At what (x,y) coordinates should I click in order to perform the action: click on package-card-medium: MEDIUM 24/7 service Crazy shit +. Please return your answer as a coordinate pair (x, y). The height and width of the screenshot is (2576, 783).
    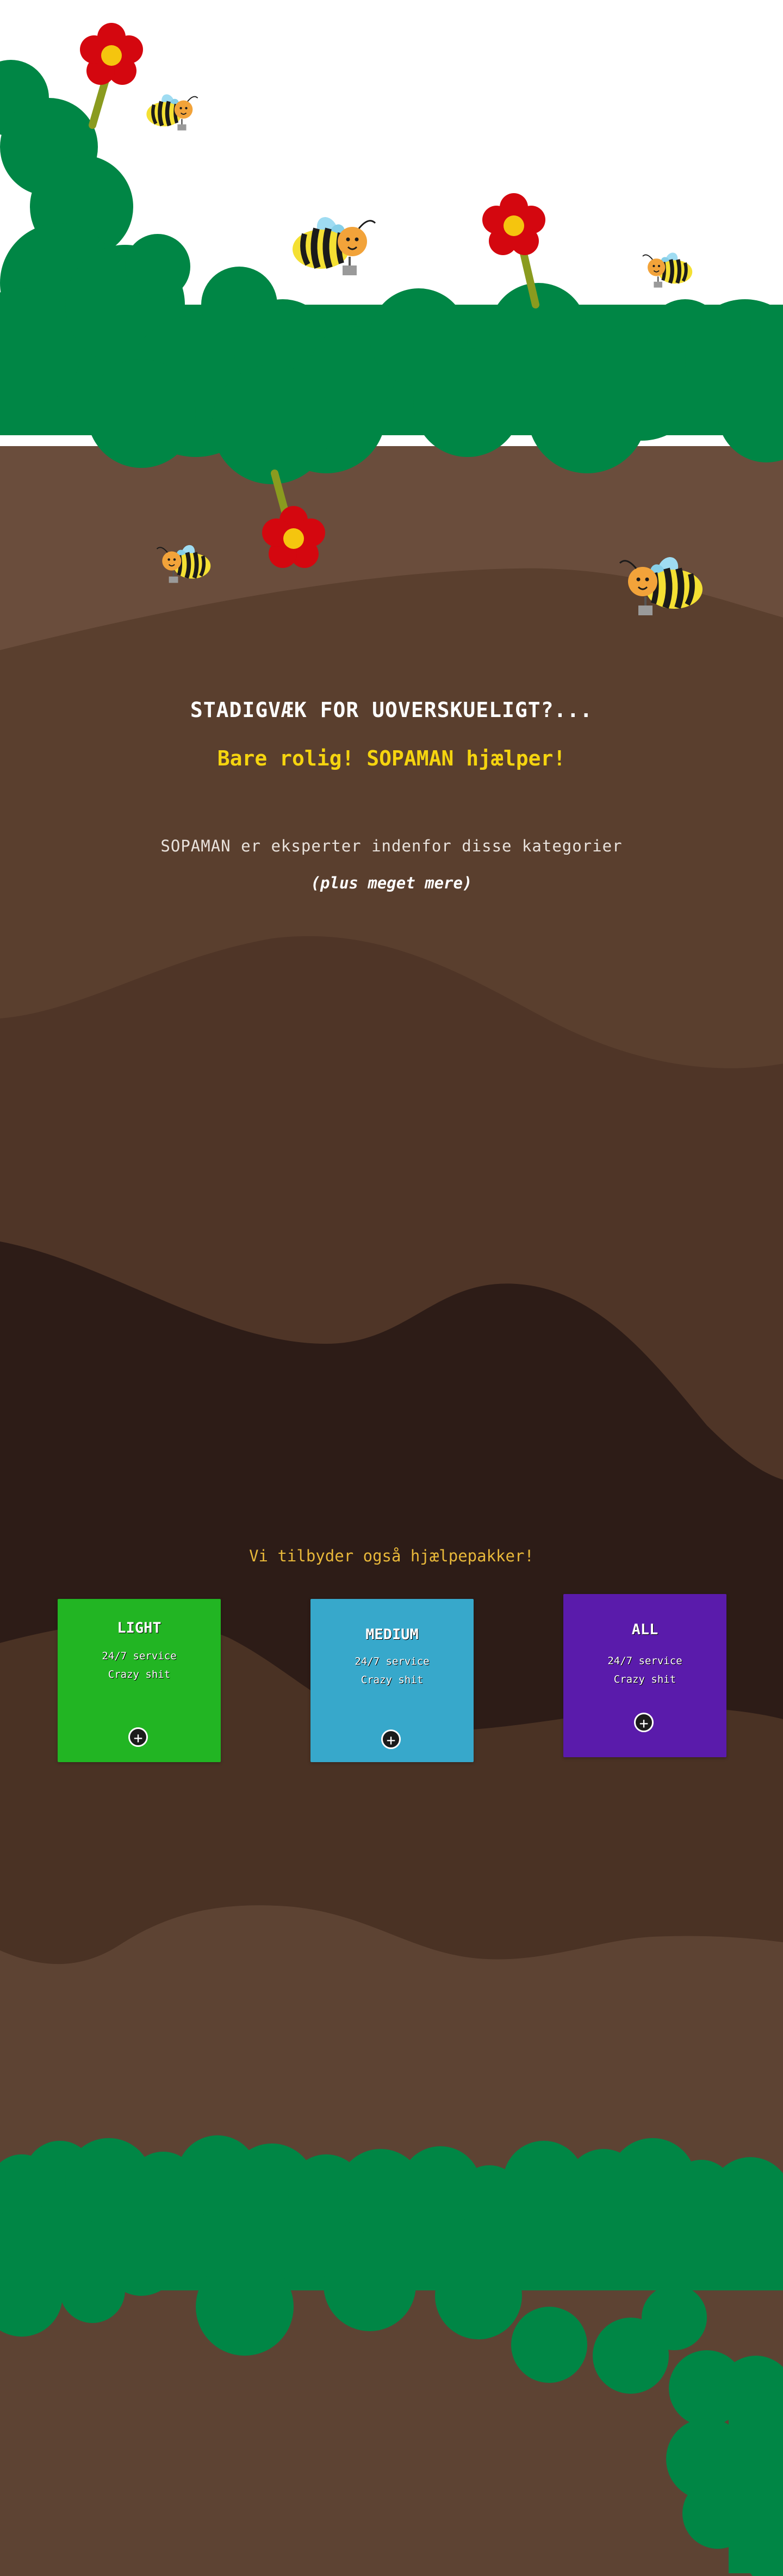
    Looking at the image, I should click on (392, 1681).